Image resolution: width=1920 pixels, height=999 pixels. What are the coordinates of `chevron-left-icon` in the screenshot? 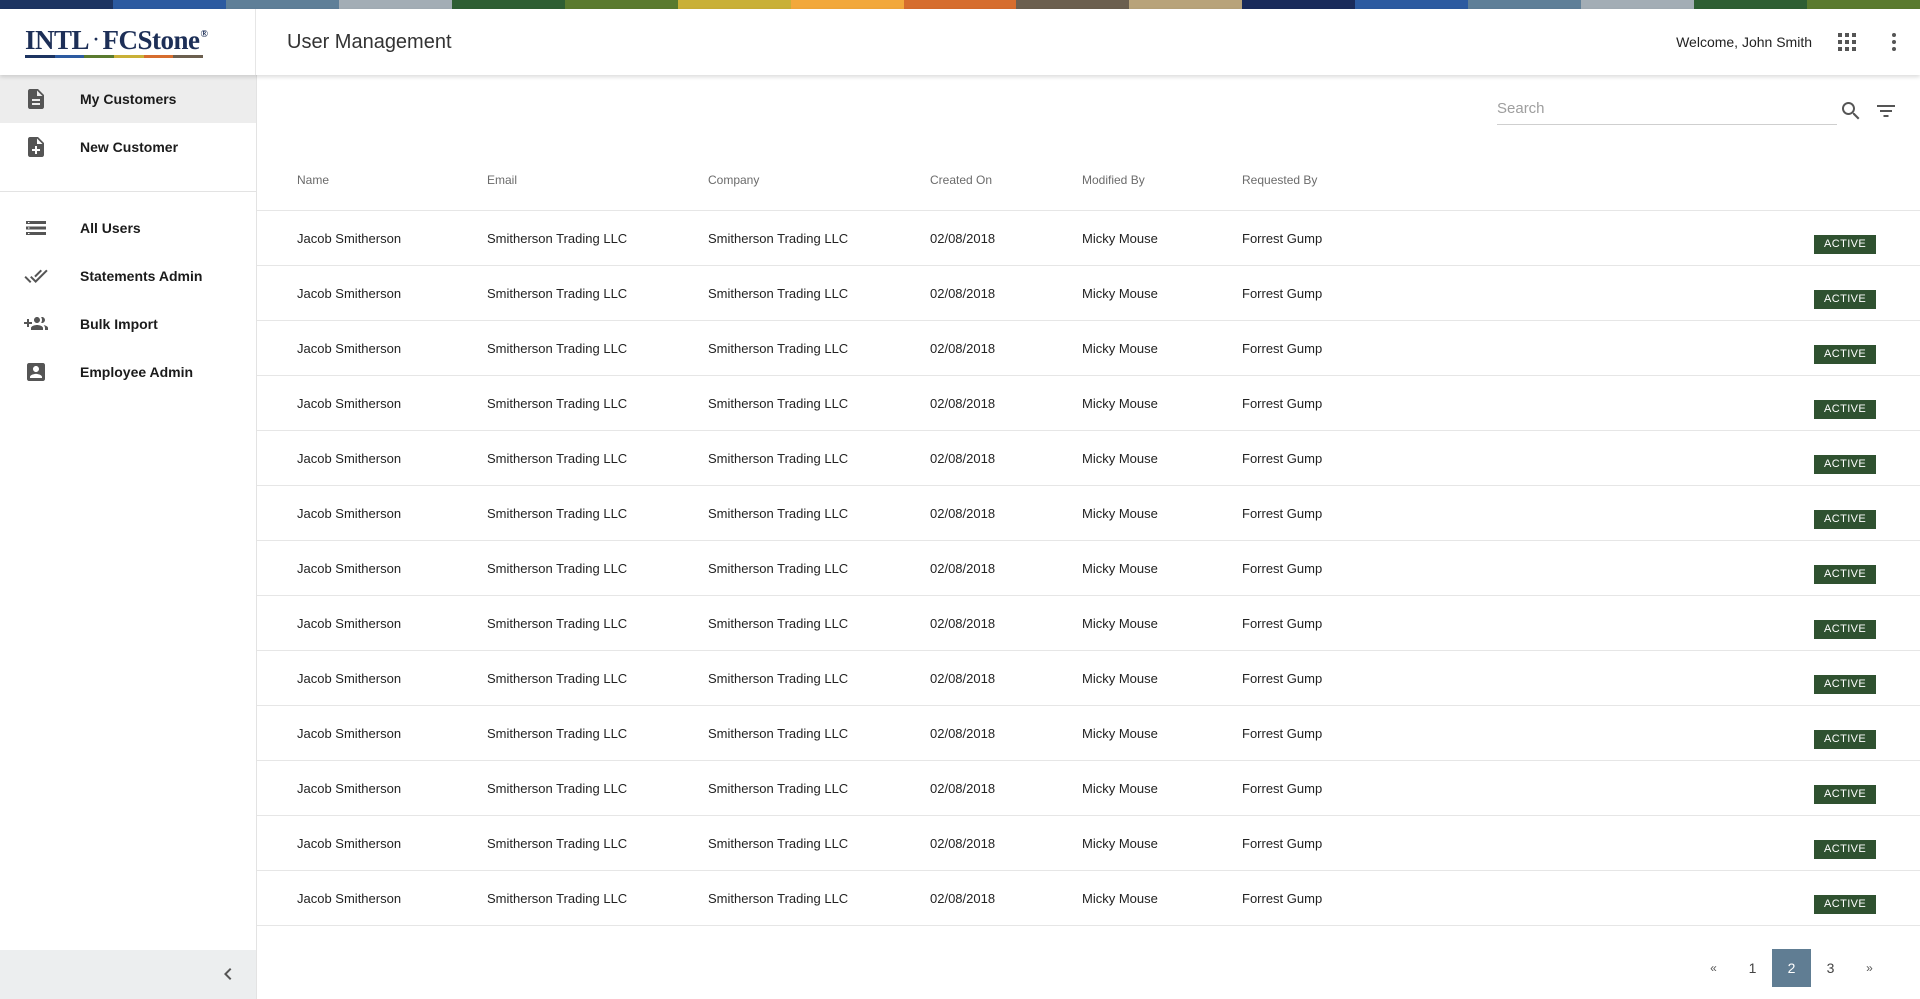 It's located at (228, 974).